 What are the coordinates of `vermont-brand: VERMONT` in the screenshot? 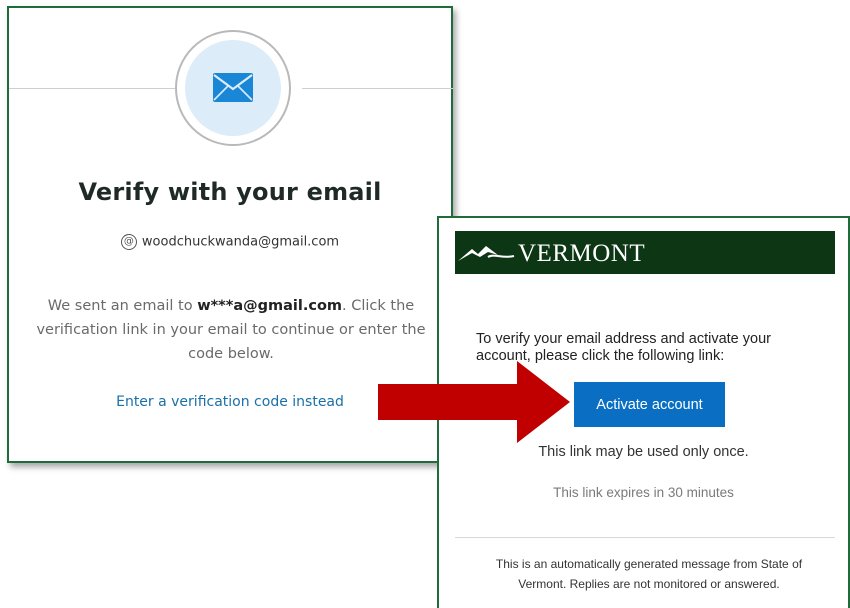 It's located at (582, 253).